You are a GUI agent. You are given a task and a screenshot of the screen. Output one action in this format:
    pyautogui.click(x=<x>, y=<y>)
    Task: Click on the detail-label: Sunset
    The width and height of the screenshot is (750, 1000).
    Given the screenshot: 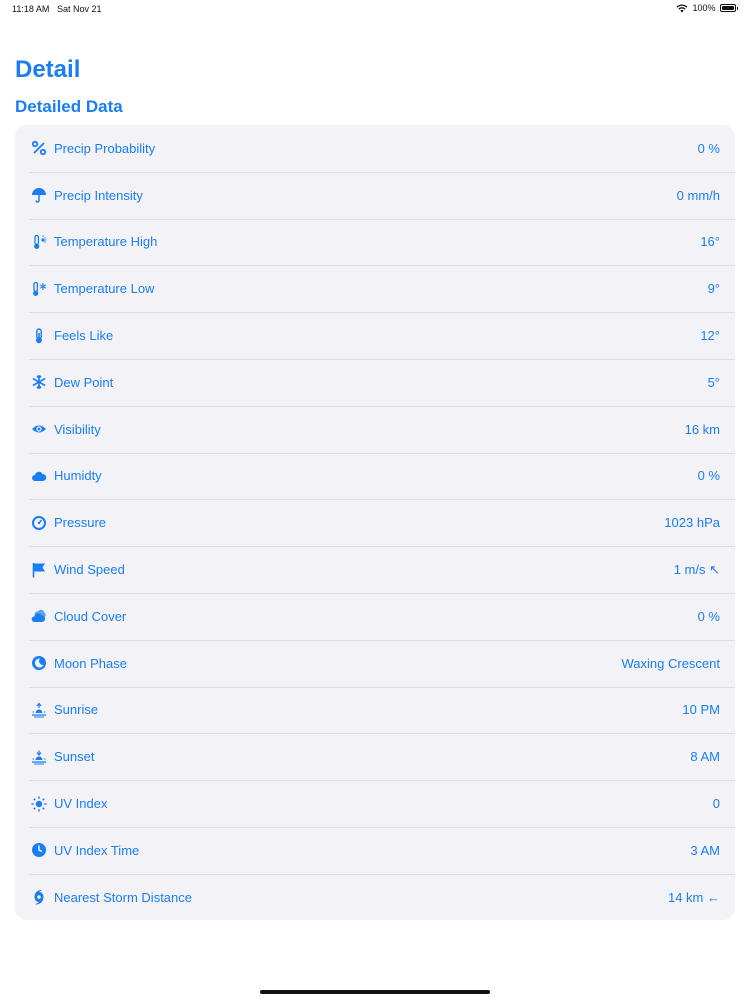 What is the action you would take?
    pyautogui.click(x=74, y=757)
    